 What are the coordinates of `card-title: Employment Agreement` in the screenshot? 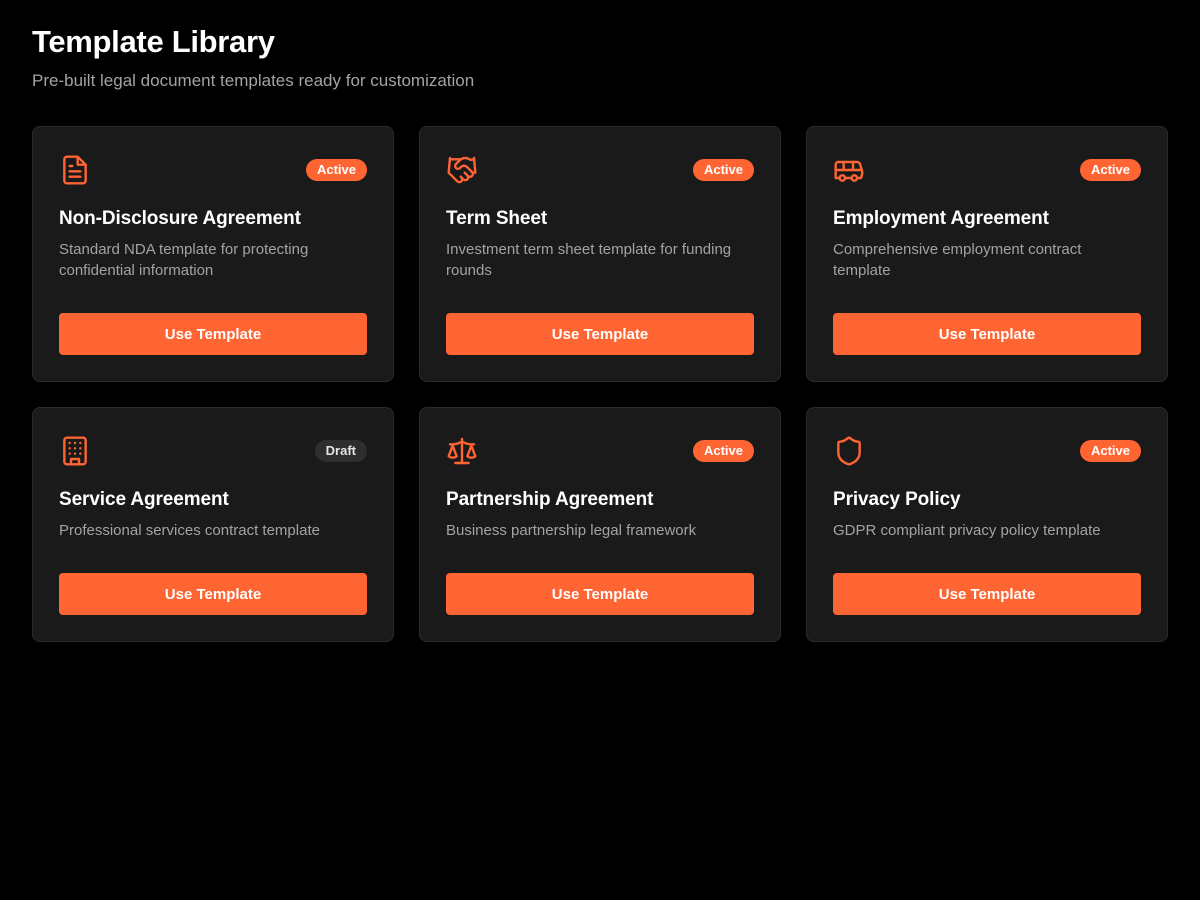 It's located at (941, 218).